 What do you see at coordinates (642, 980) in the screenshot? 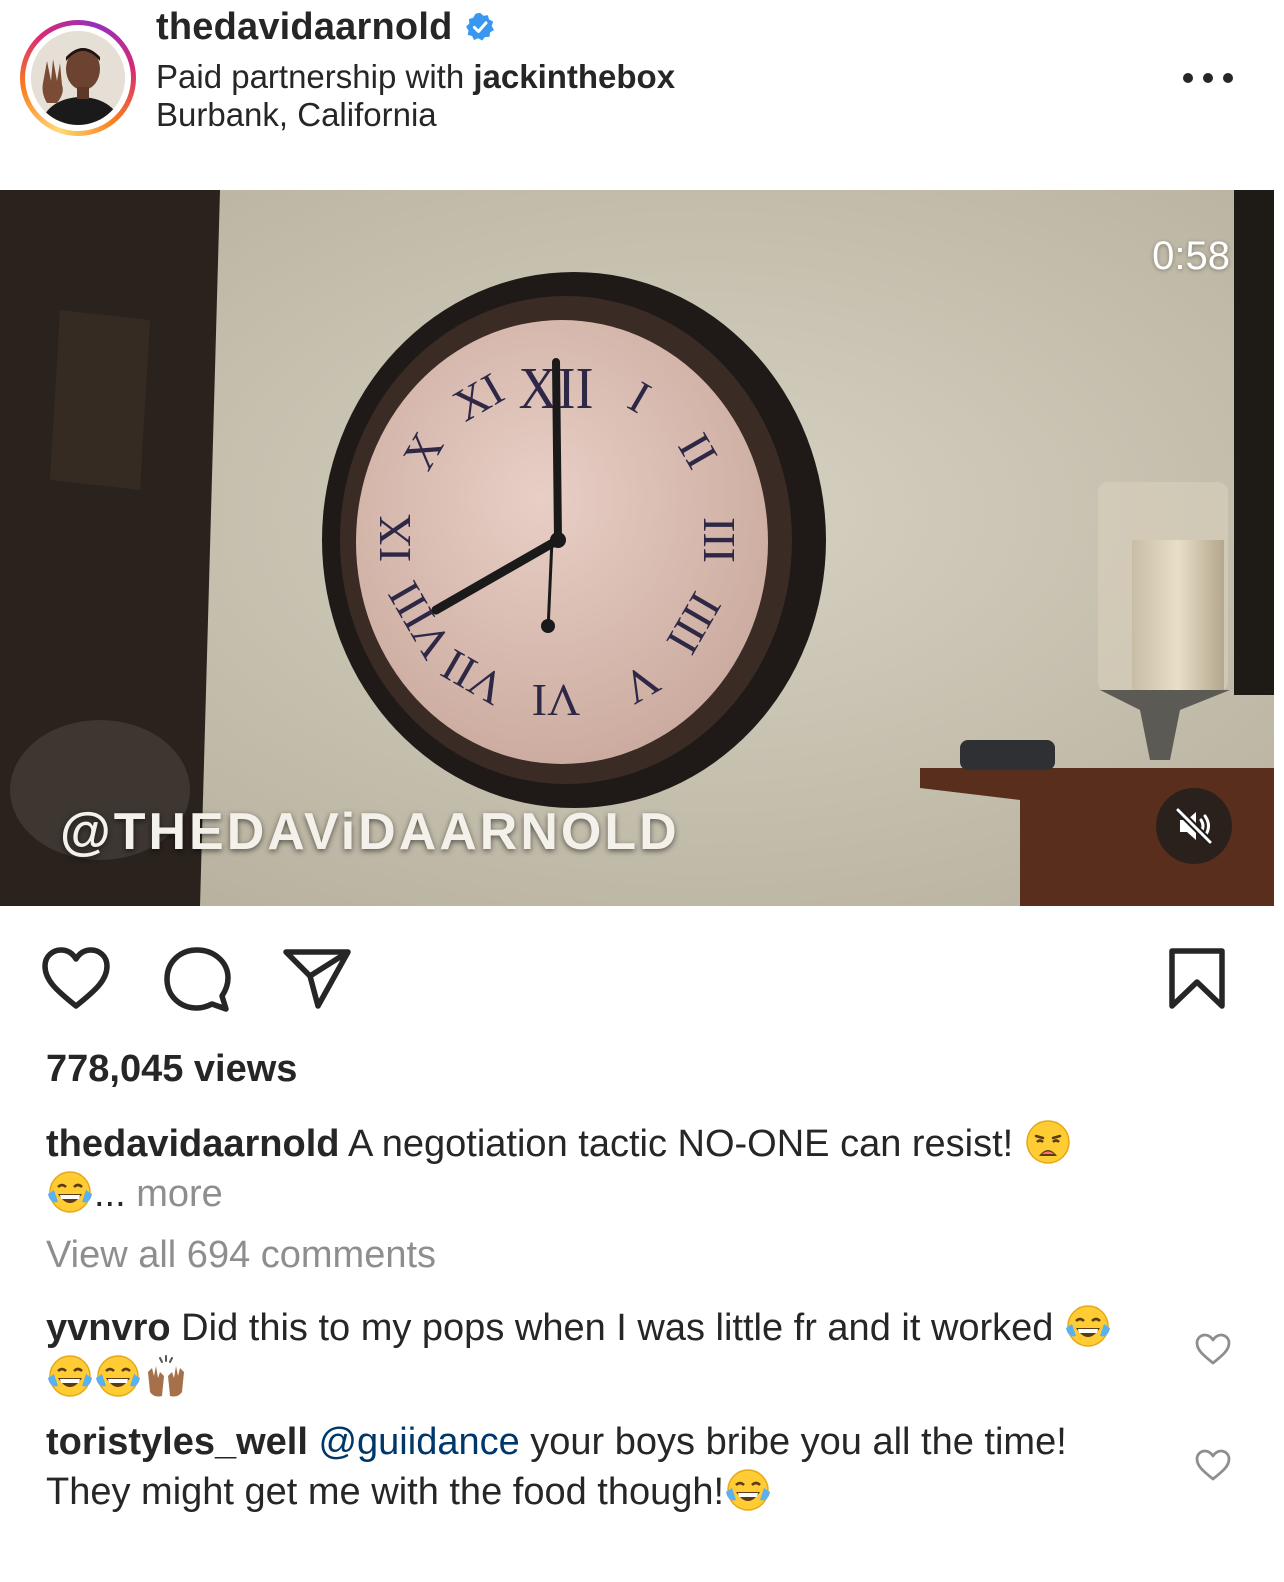
I see `action-bar` at bounding box center [642, 980].